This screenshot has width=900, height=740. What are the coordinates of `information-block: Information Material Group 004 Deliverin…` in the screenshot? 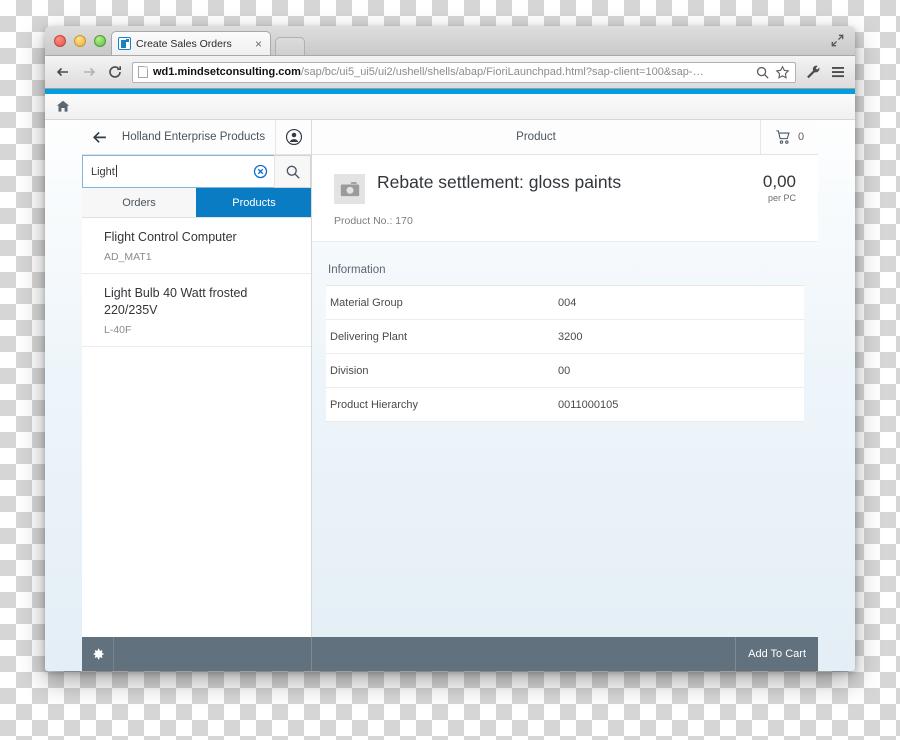 It's located at (565, 332).